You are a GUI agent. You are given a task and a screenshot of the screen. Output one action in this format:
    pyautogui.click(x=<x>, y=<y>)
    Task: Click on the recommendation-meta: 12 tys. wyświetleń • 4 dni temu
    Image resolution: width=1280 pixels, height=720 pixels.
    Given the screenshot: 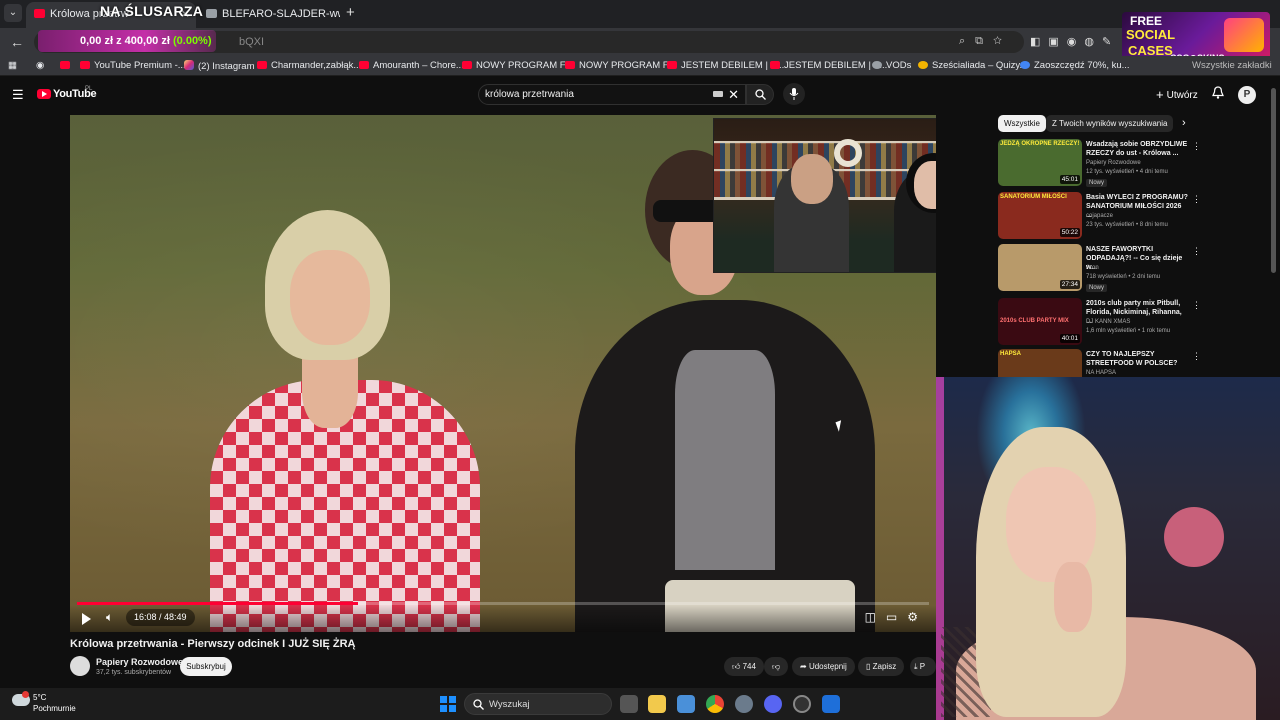 What is the action you would take?
    pyautogui.click(x=1127, y=172)
    